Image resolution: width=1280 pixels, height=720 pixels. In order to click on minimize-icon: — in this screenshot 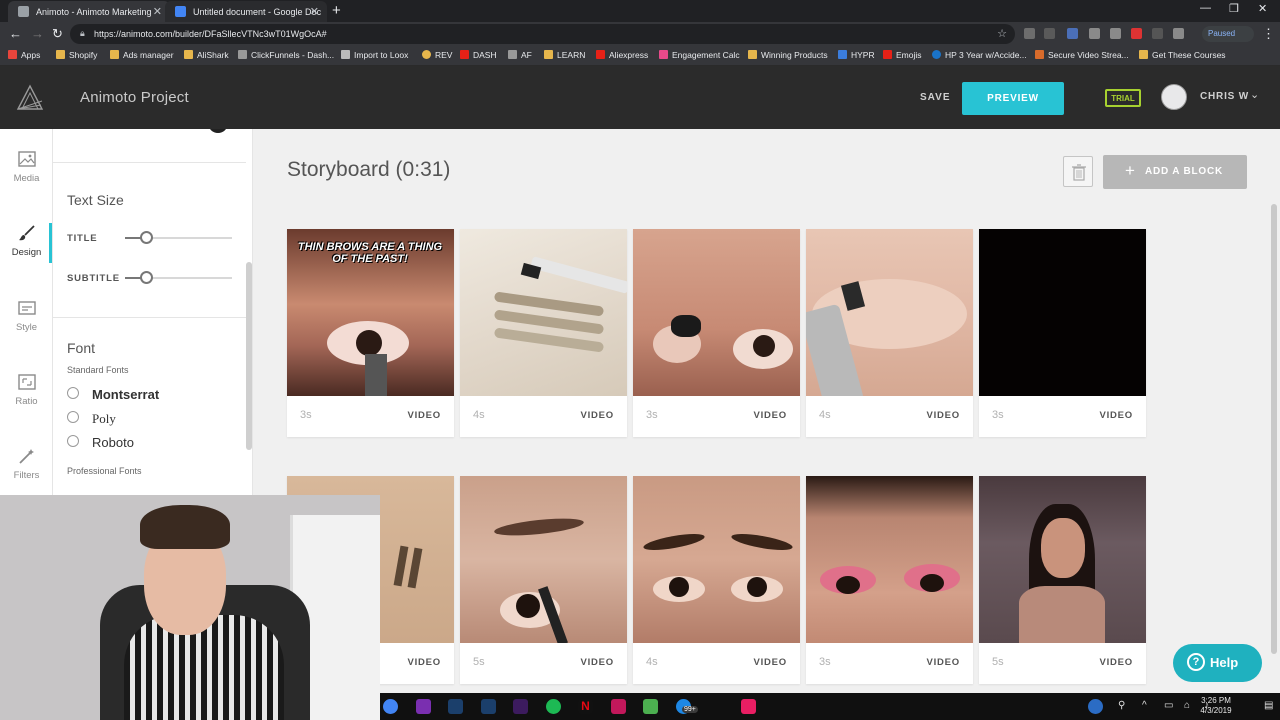, I will do `click(1205, 8)`.